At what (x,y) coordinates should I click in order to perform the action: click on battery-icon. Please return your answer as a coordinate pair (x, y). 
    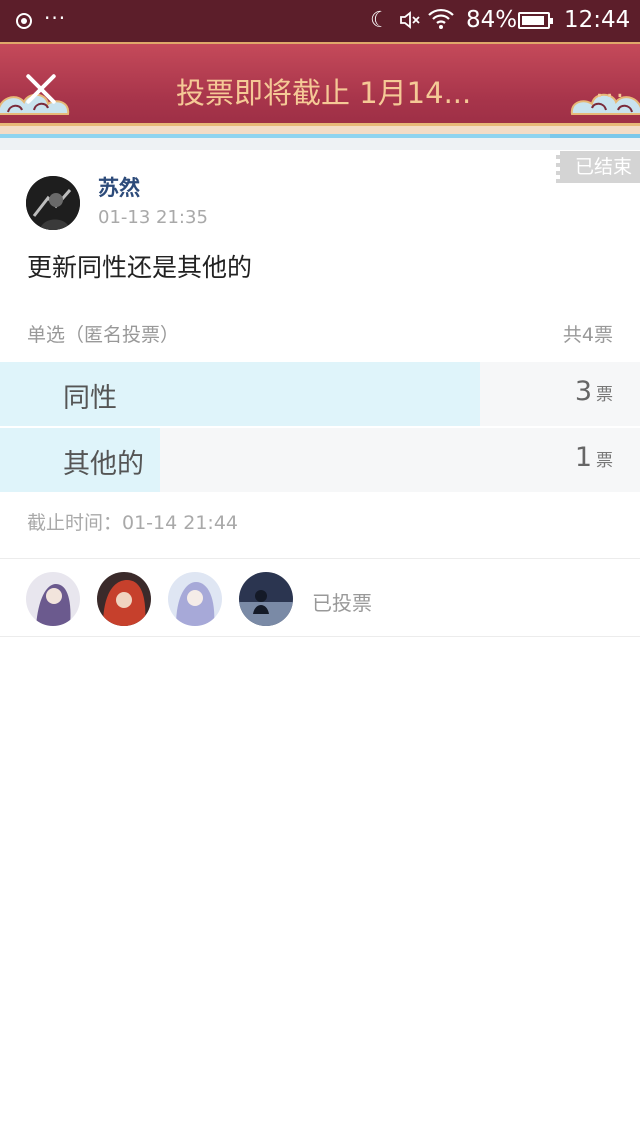
    Looking at the image, I should click on (535, 20).